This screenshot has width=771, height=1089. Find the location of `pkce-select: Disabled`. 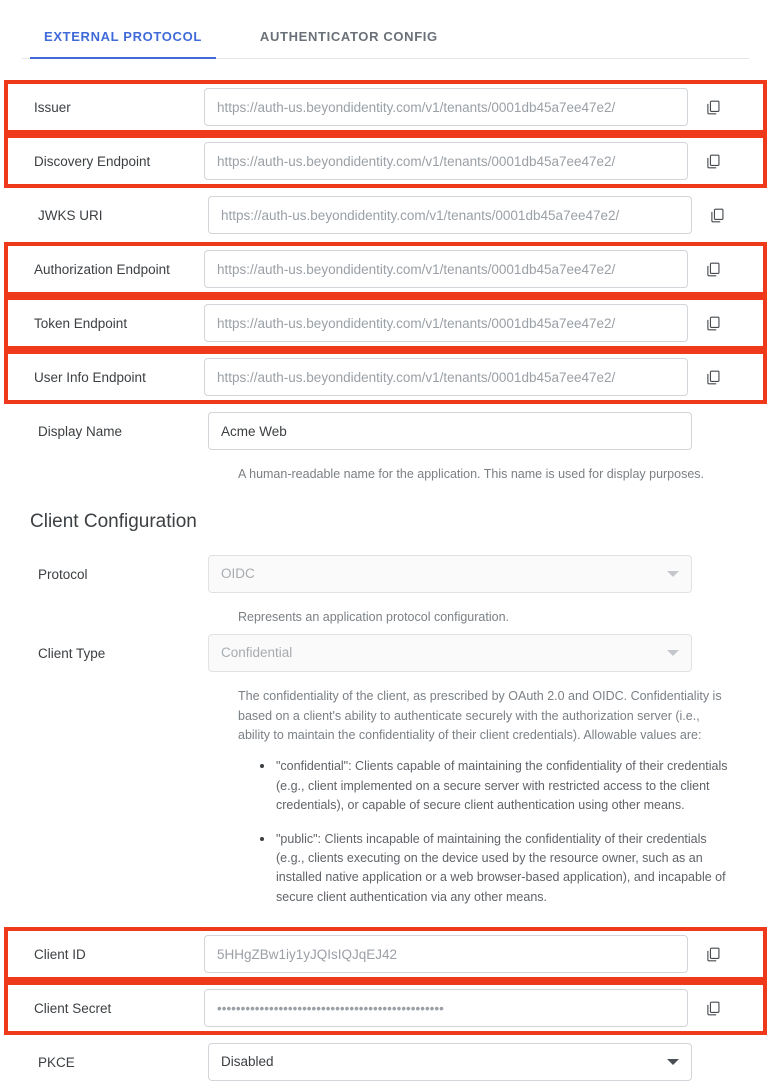

pkce-select: Disabled is located at coordinates (450, 1062).